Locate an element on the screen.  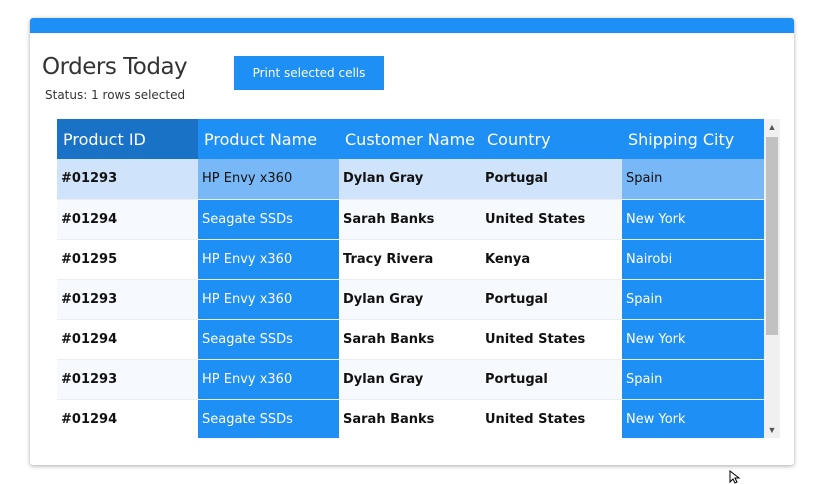
card-top-bar is located at coordinates (412, 25).